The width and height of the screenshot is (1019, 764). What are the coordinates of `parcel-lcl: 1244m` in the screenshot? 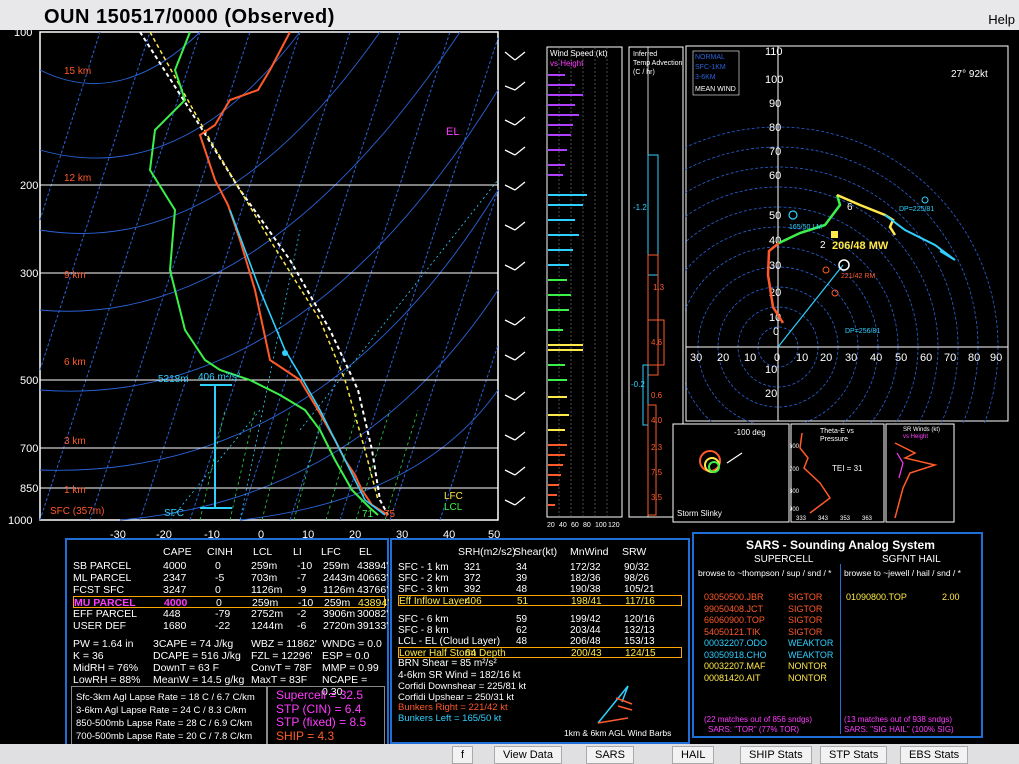 It's located at (267, 626).